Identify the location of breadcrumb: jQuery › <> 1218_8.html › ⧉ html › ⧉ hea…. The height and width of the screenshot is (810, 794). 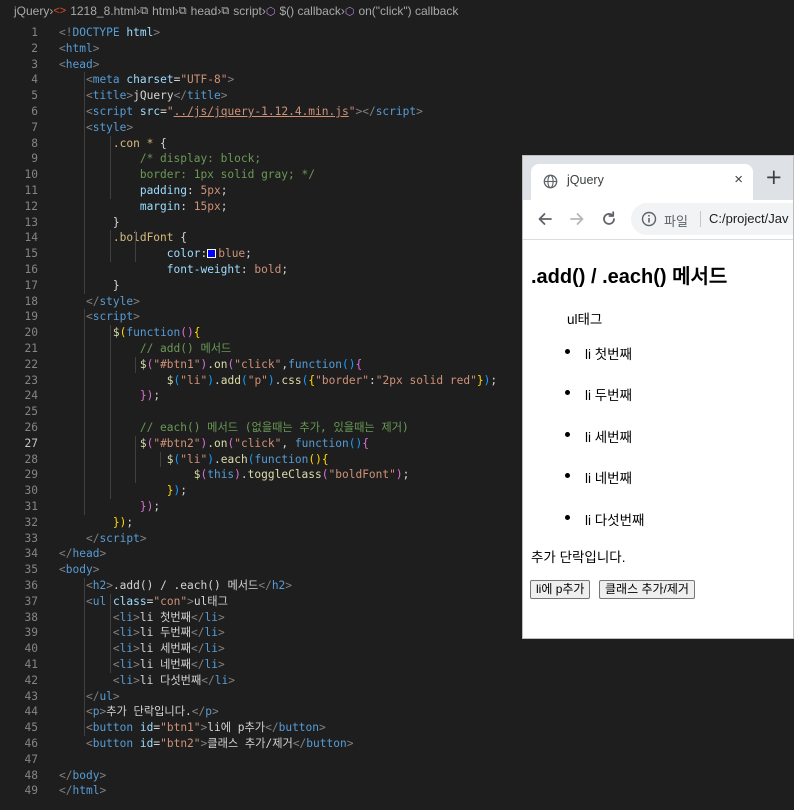
(397, 11).